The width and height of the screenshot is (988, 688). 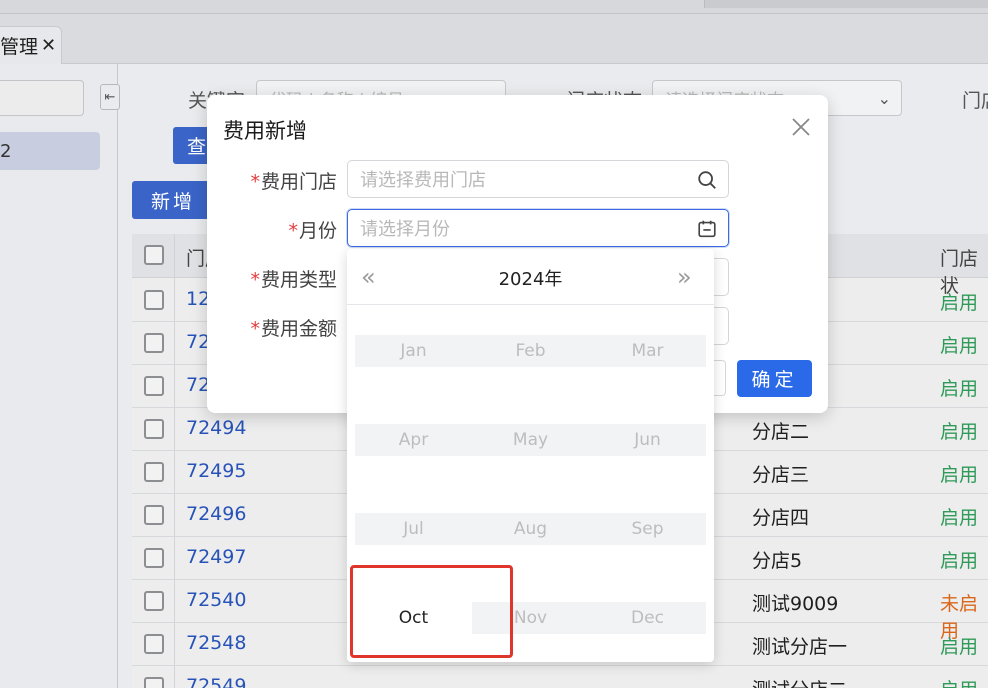 I want to click on top-bar, so click(x=494, y=7).